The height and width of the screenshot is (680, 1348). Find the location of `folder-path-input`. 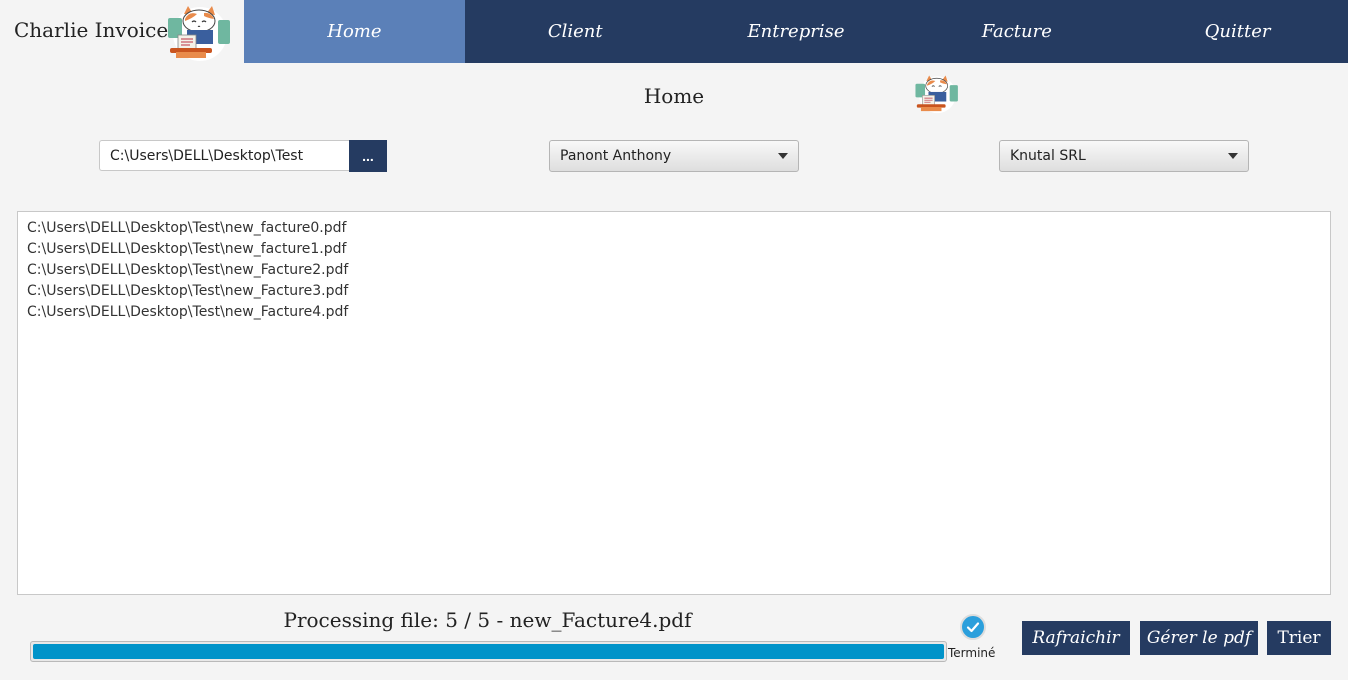

folder-path-input is located at coordinates (224, 155).